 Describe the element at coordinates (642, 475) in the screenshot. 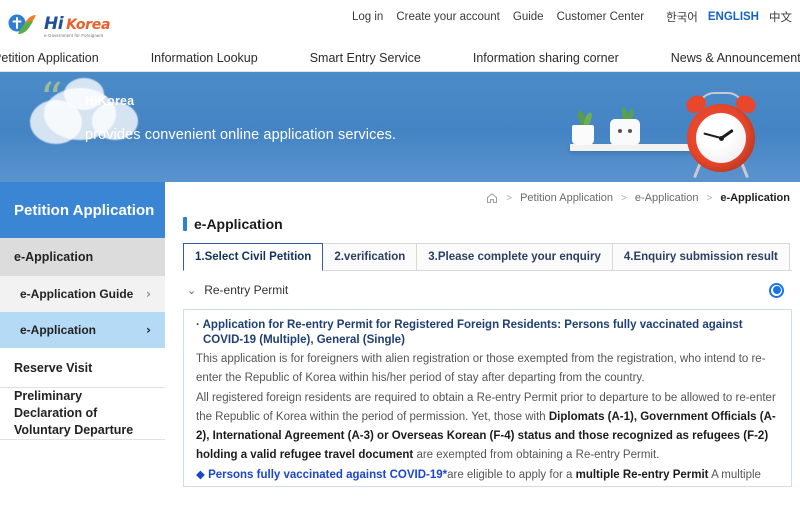

I see `para3-bold: multiple Re-entry Permit` at that location.